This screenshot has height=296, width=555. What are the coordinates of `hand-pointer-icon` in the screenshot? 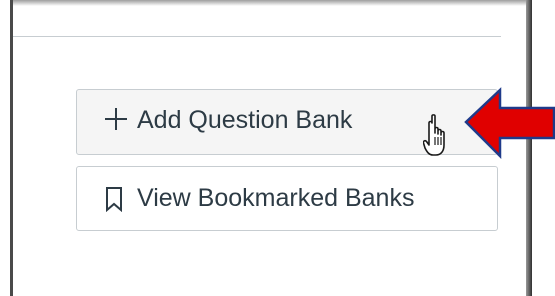 It's located at (434, 135).